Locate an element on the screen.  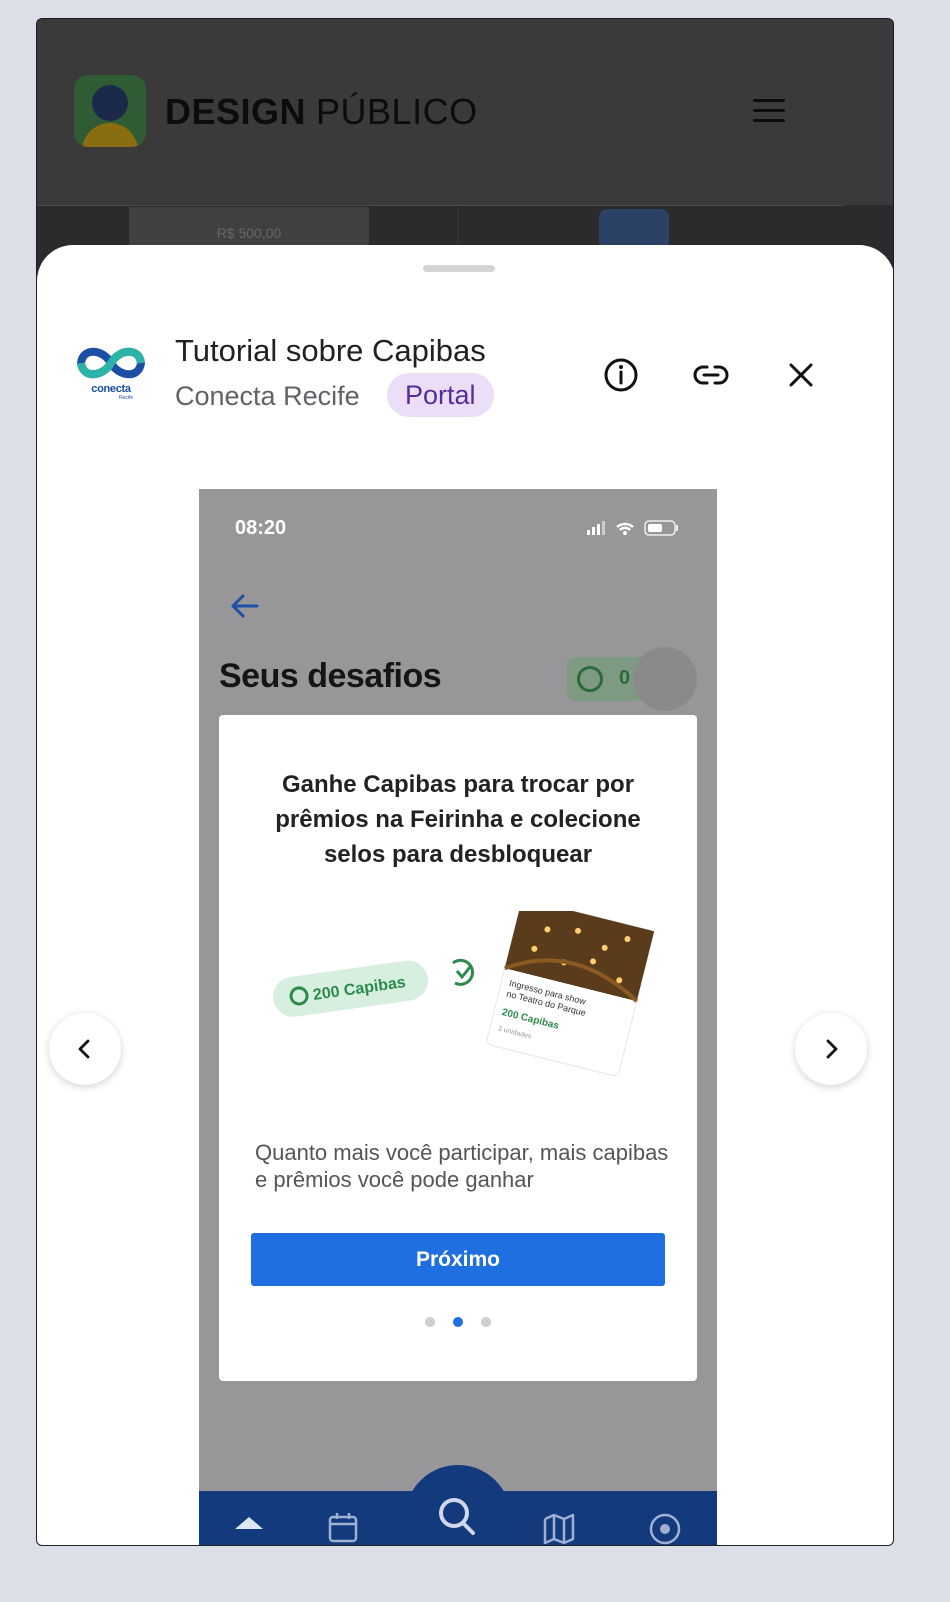
status-icons is located at coordinates (632, 528).